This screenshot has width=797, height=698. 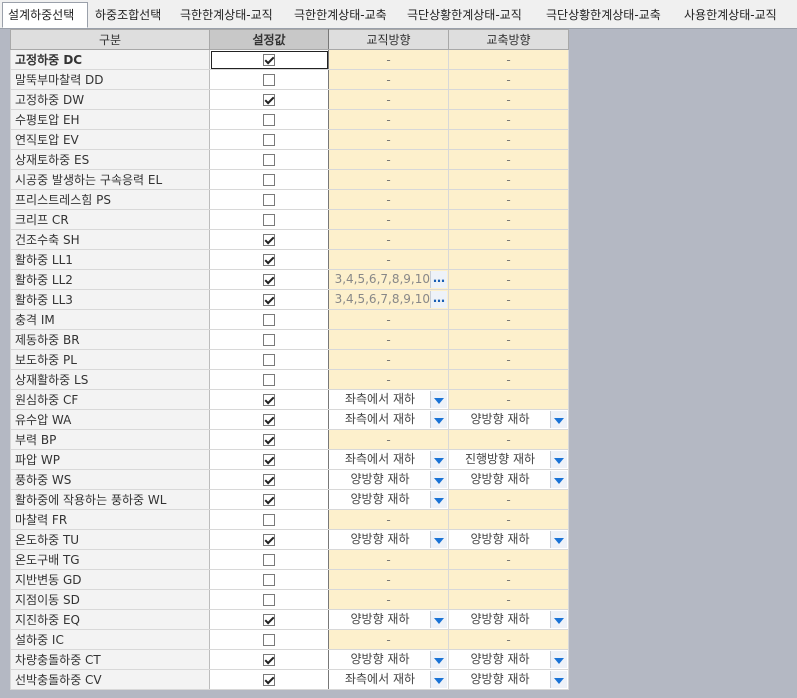 I want to click on load-name-cell: 상재토하중 ES, so click(x=110, y=159).